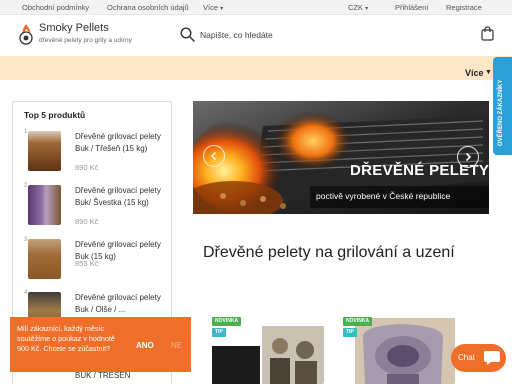  What do you see at coordinates (26, 240) in the screenshot?
I see `product-rank: 3` at bounding box center [26, 240].